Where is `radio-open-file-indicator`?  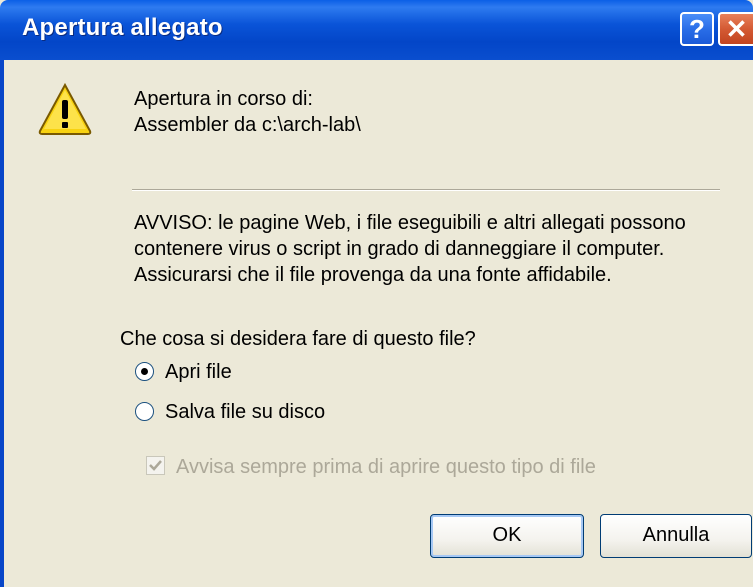
radio-open-file-indicator is located at coordinates (144, 371).